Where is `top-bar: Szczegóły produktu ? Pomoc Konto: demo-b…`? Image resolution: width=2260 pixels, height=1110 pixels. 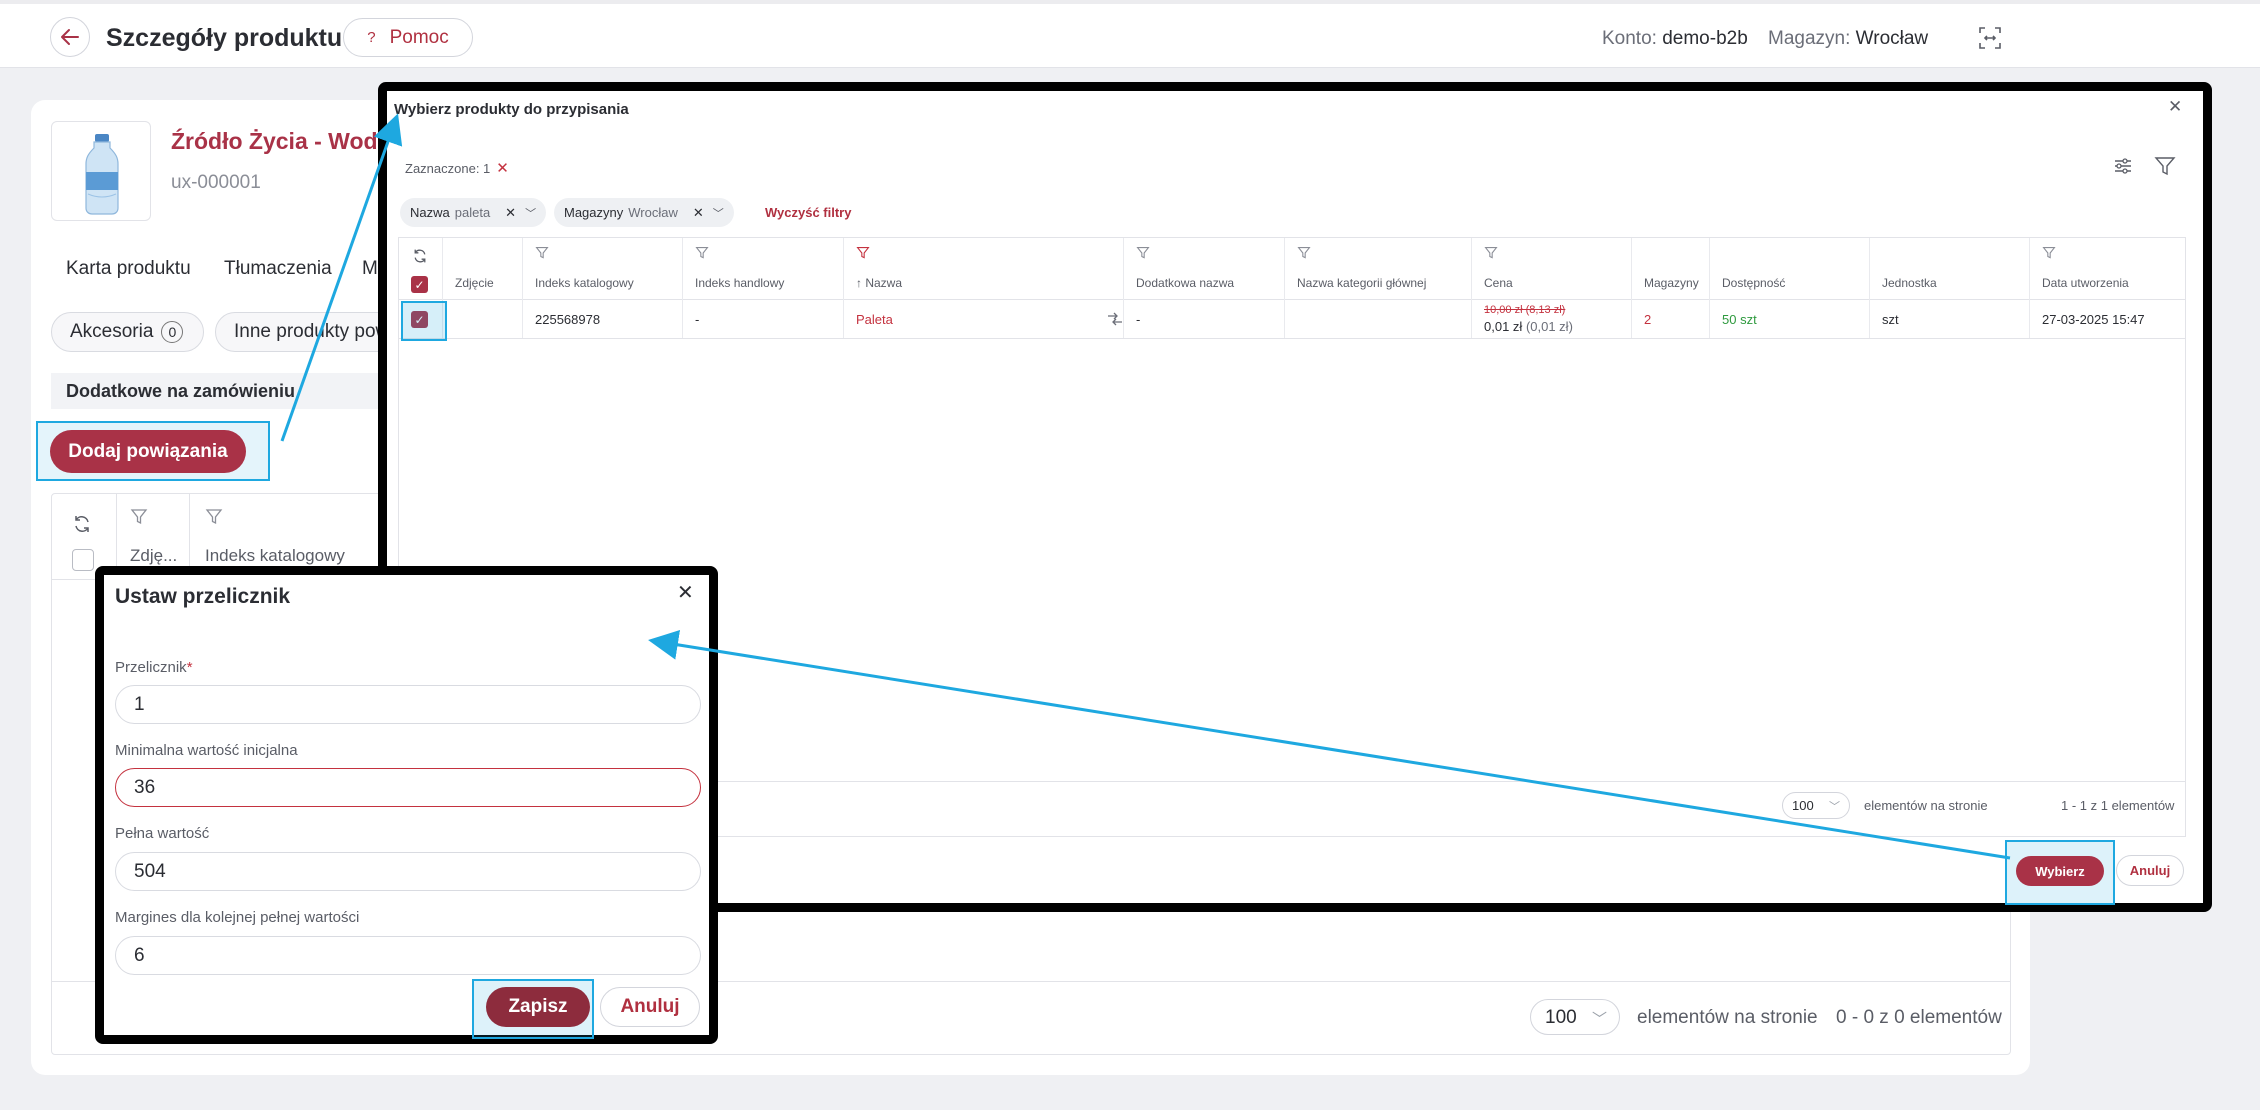 top-bar: Szczegóły produktu ? Pomoc Konto: demo-b… is located at coordinates (1130, 34).